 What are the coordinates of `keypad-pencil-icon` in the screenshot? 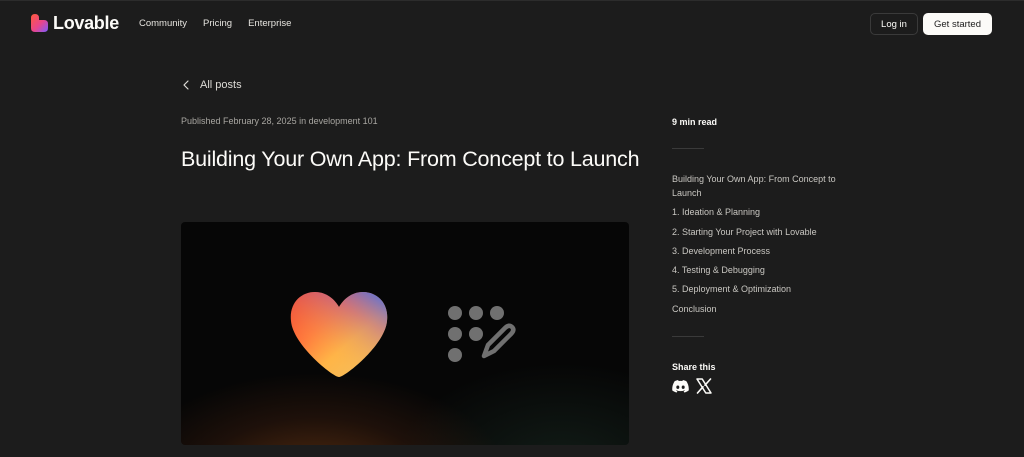 It's located at (482, 334).